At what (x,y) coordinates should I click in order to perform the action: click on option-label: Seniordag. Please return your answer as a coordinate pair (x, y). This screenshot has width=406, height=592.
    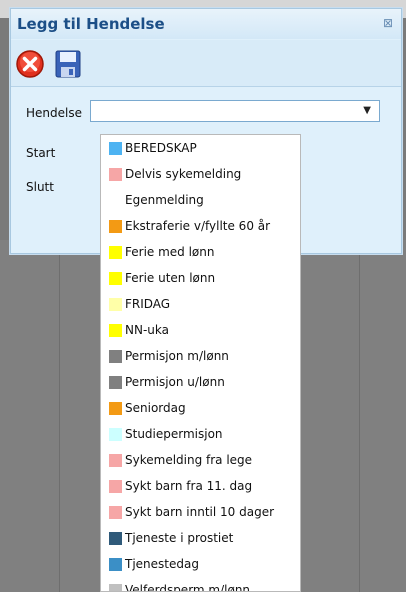
    Looking at the image, I should click on (155, 408).